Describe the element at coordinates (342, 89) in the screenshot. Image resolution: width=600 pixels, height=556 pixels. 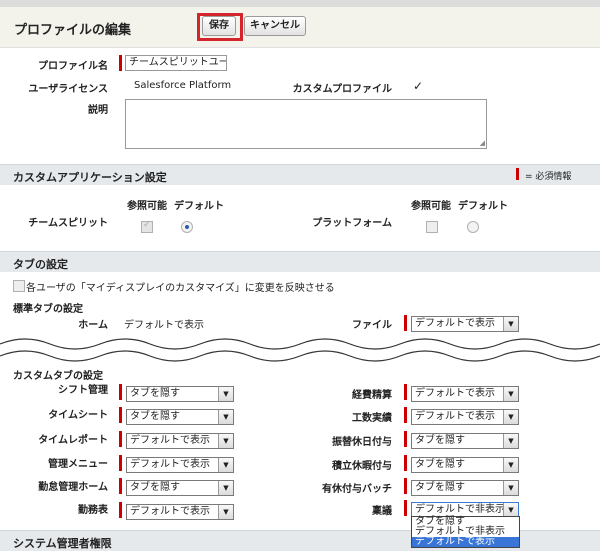
I see `custom-profile-label: カスタムプロファイル` at that location.